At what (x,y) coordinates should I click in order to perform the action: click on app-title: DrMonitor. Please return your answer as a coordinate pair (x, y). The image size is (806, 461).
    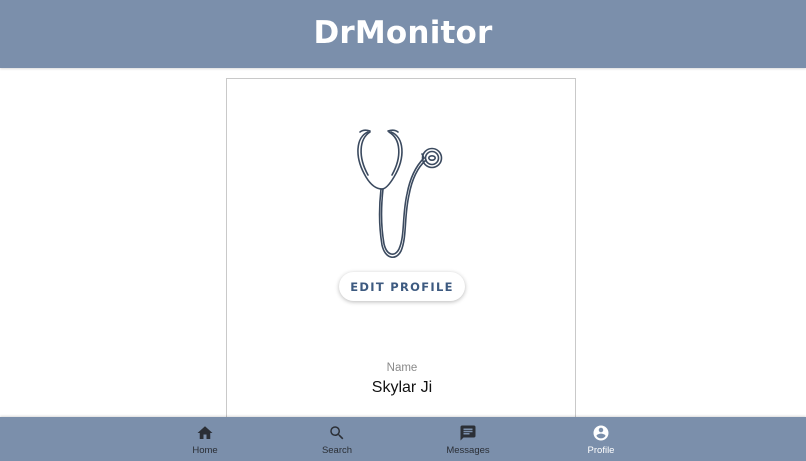
    Looking at the image, I should click on (403, 33).